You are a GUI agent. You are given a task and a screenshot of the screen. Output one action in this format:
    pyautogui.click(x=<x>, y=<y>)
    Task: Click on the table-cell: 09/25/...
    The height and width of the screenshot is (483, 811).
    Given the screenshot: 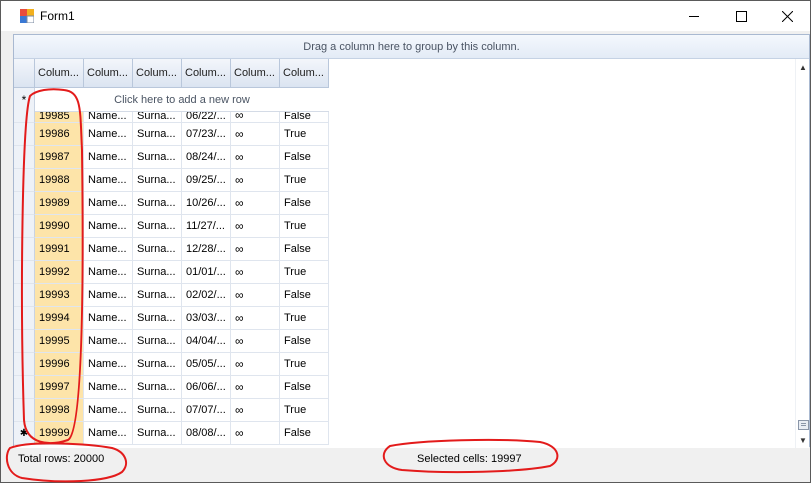 What is the action you would take?
    pyautogui.click(x=206, y=180)
    